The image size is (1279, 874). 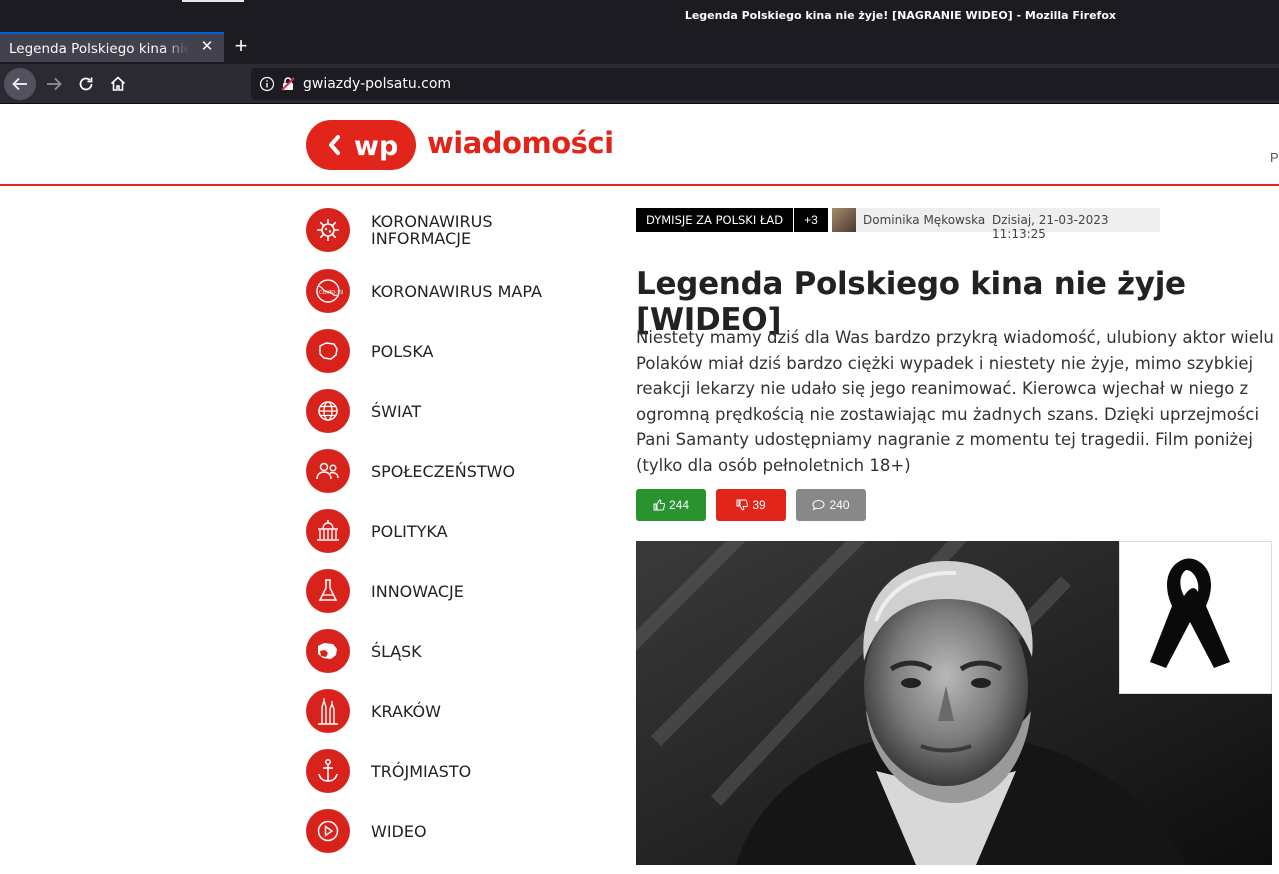 What do you see at coordinates (402, 351) in the screenshot?
I see `sidebar-item-label: POLSKA` at bounding box center [402, 351].